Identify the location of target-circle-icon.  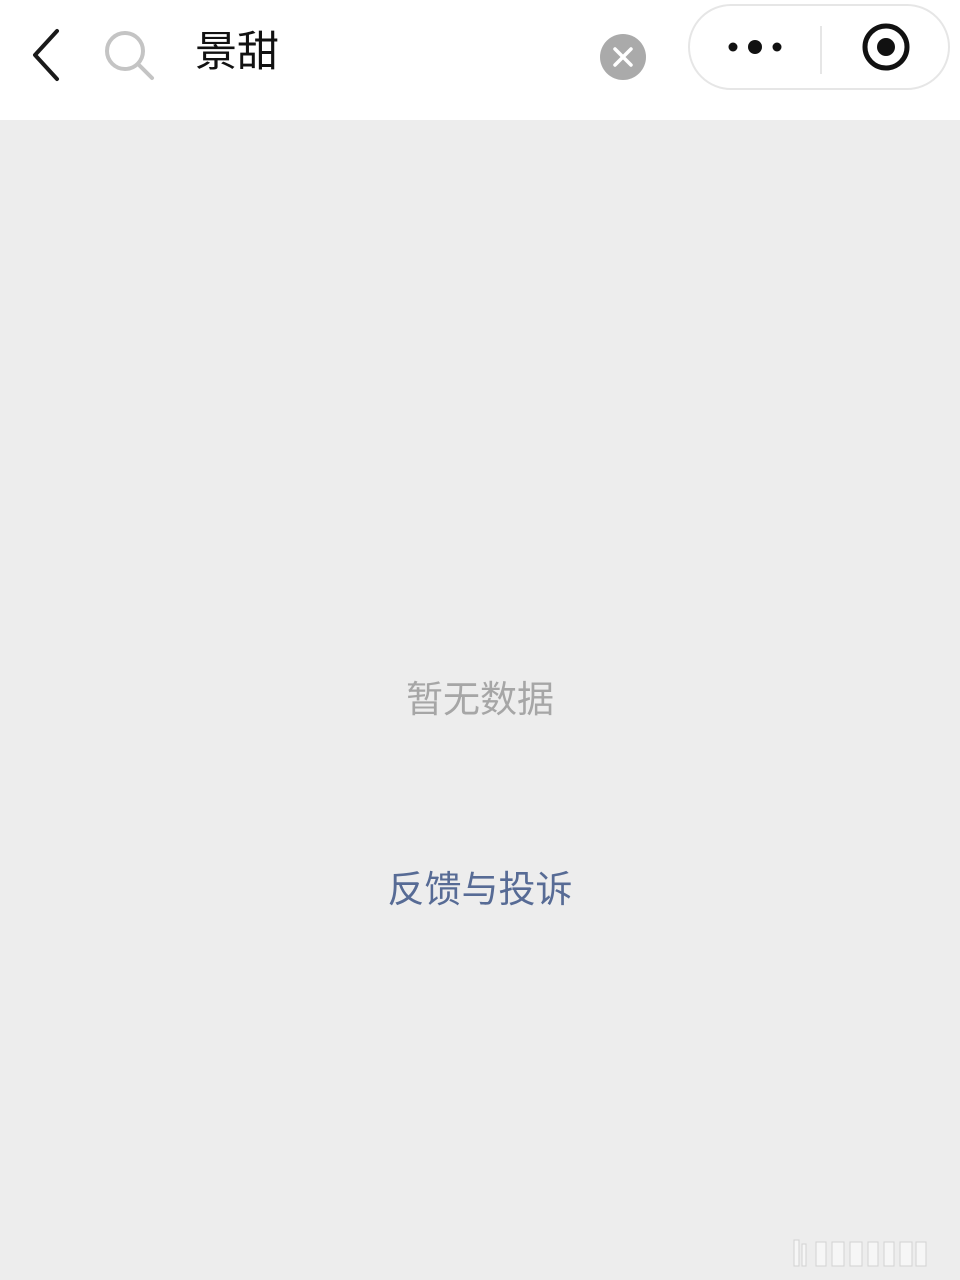
(886, 47).